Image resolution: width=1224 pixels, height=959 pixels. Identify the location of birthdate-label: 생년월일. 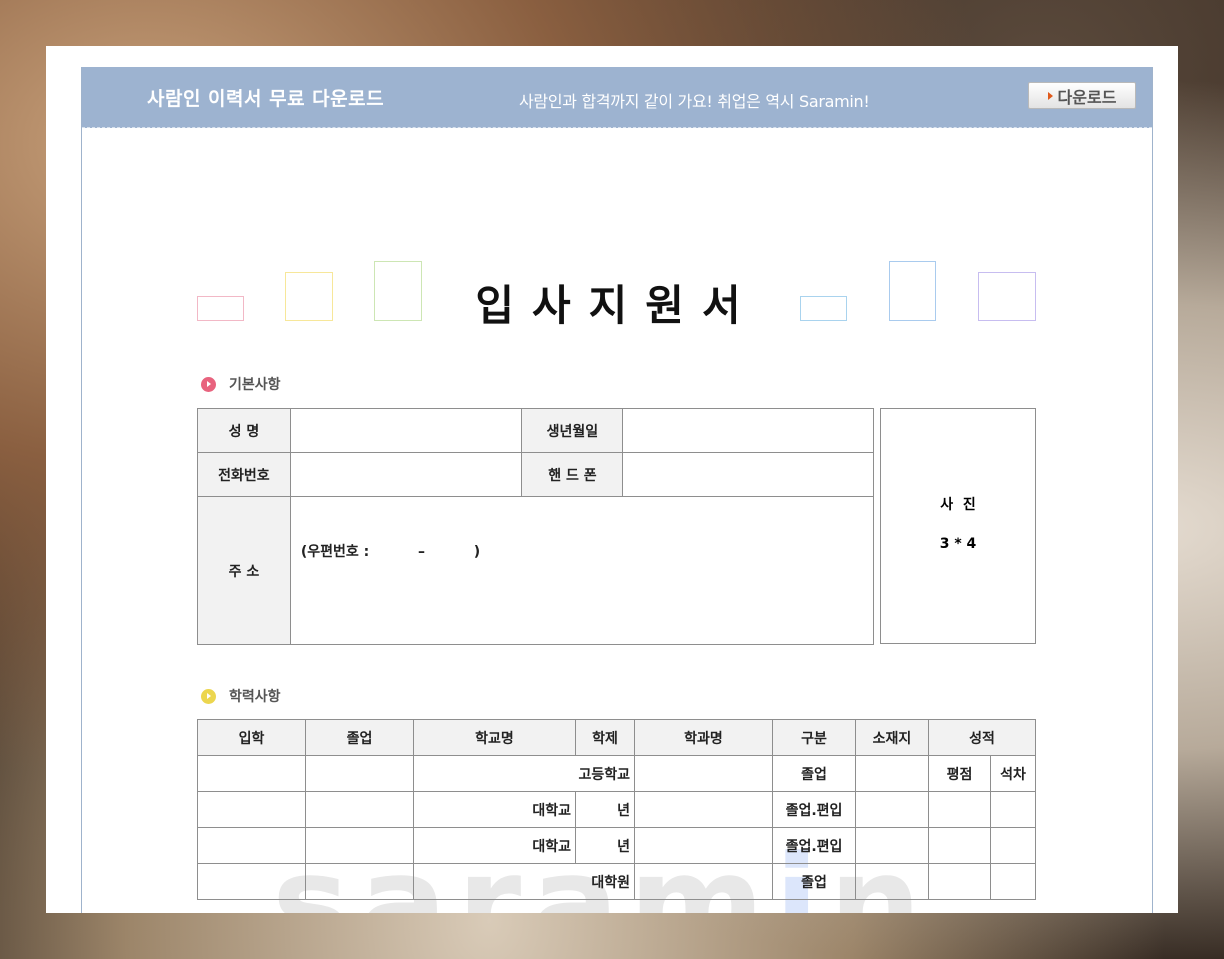
(572, 430).